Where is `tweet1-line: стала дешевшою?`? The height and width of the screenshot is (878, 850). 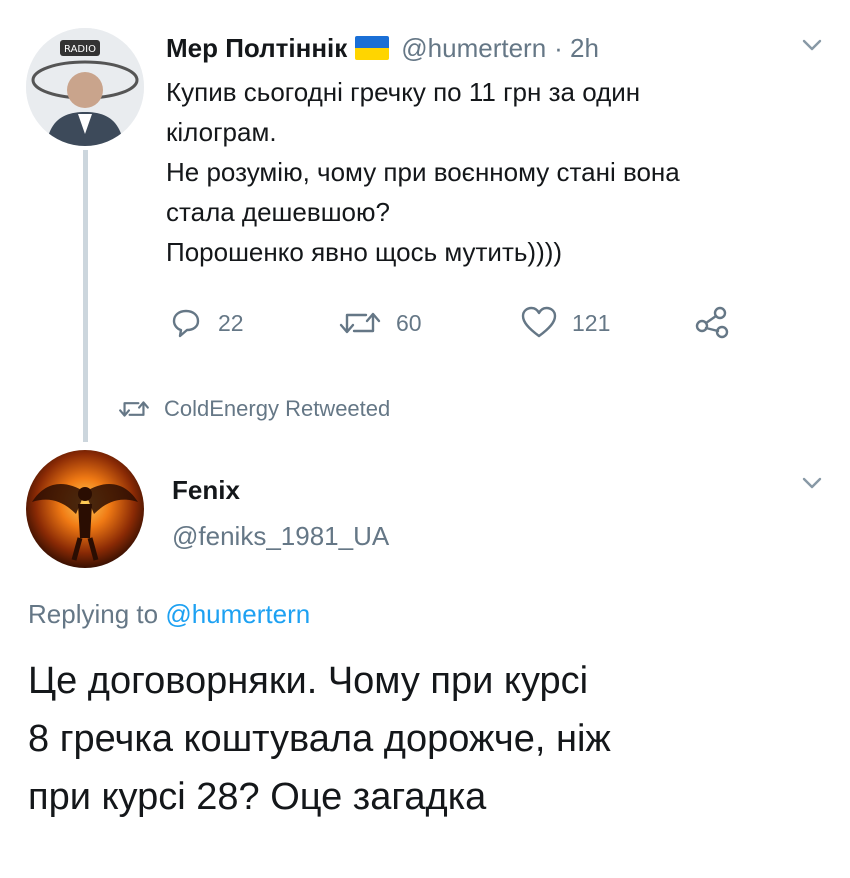 tweet1-line: стала дешевшою? is located at coordinates (278, 212).